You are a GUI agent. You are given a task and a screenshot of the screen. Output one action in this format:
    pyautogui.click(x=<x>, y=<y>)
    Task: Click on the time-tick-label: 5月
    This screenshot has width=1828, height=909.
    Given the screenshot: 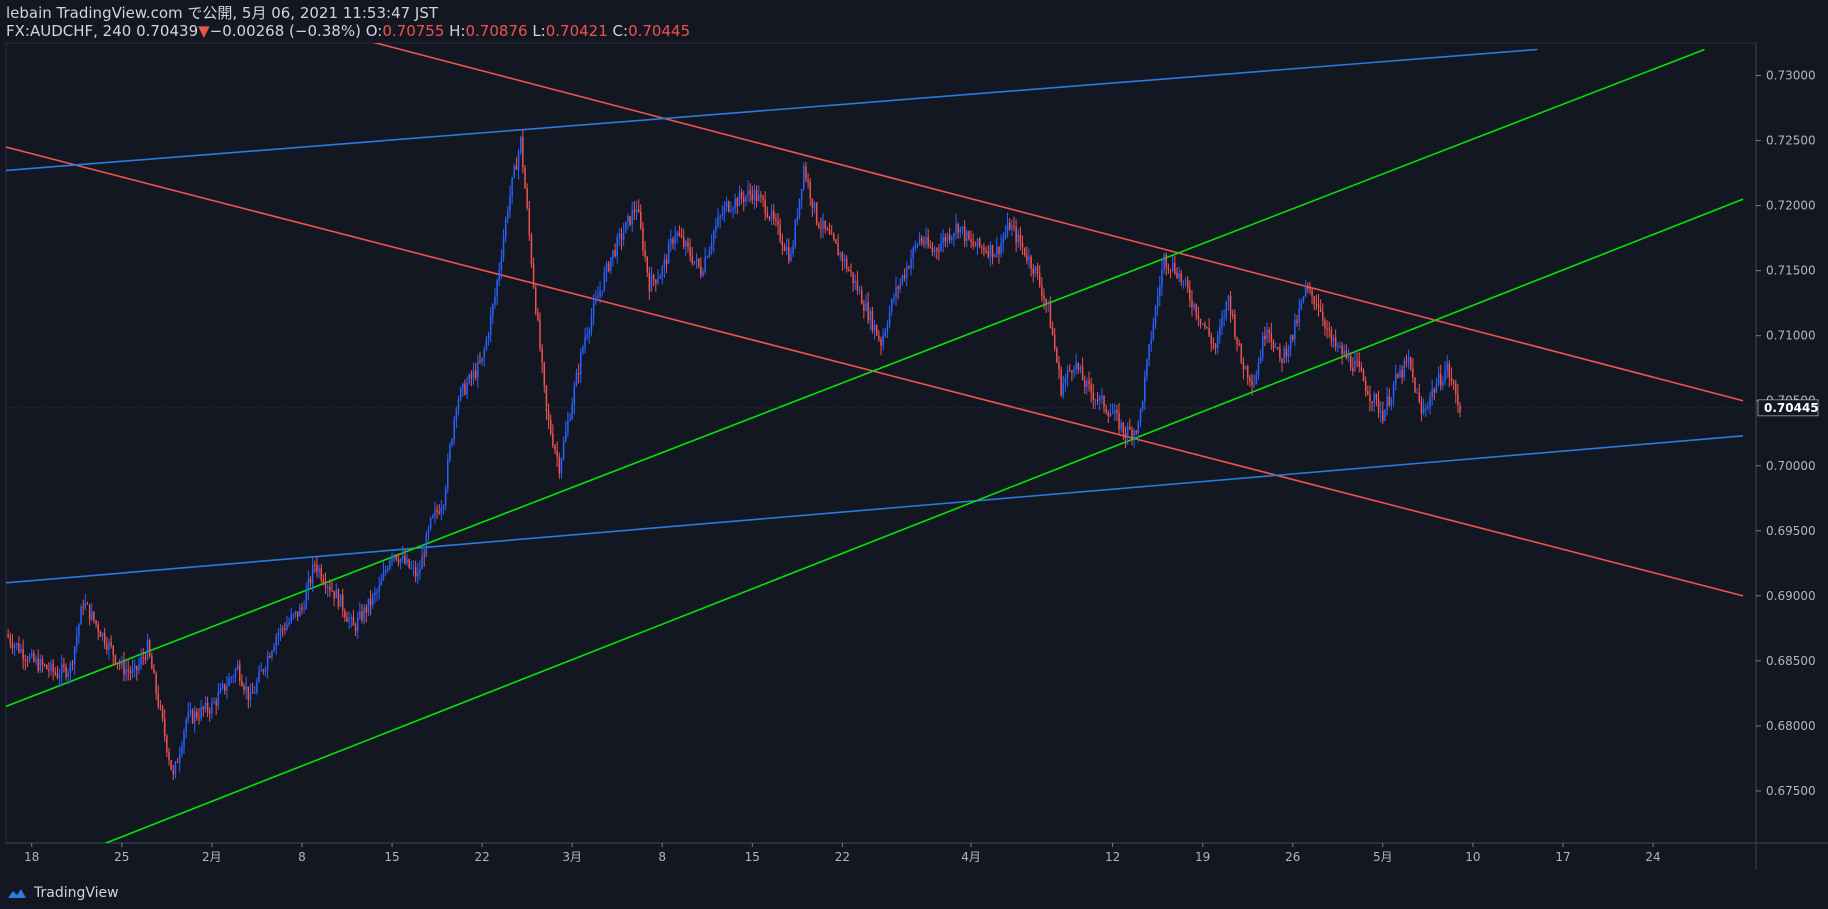 What is the action you would take?
    pyautogui.click(x=1383, y=857)
    